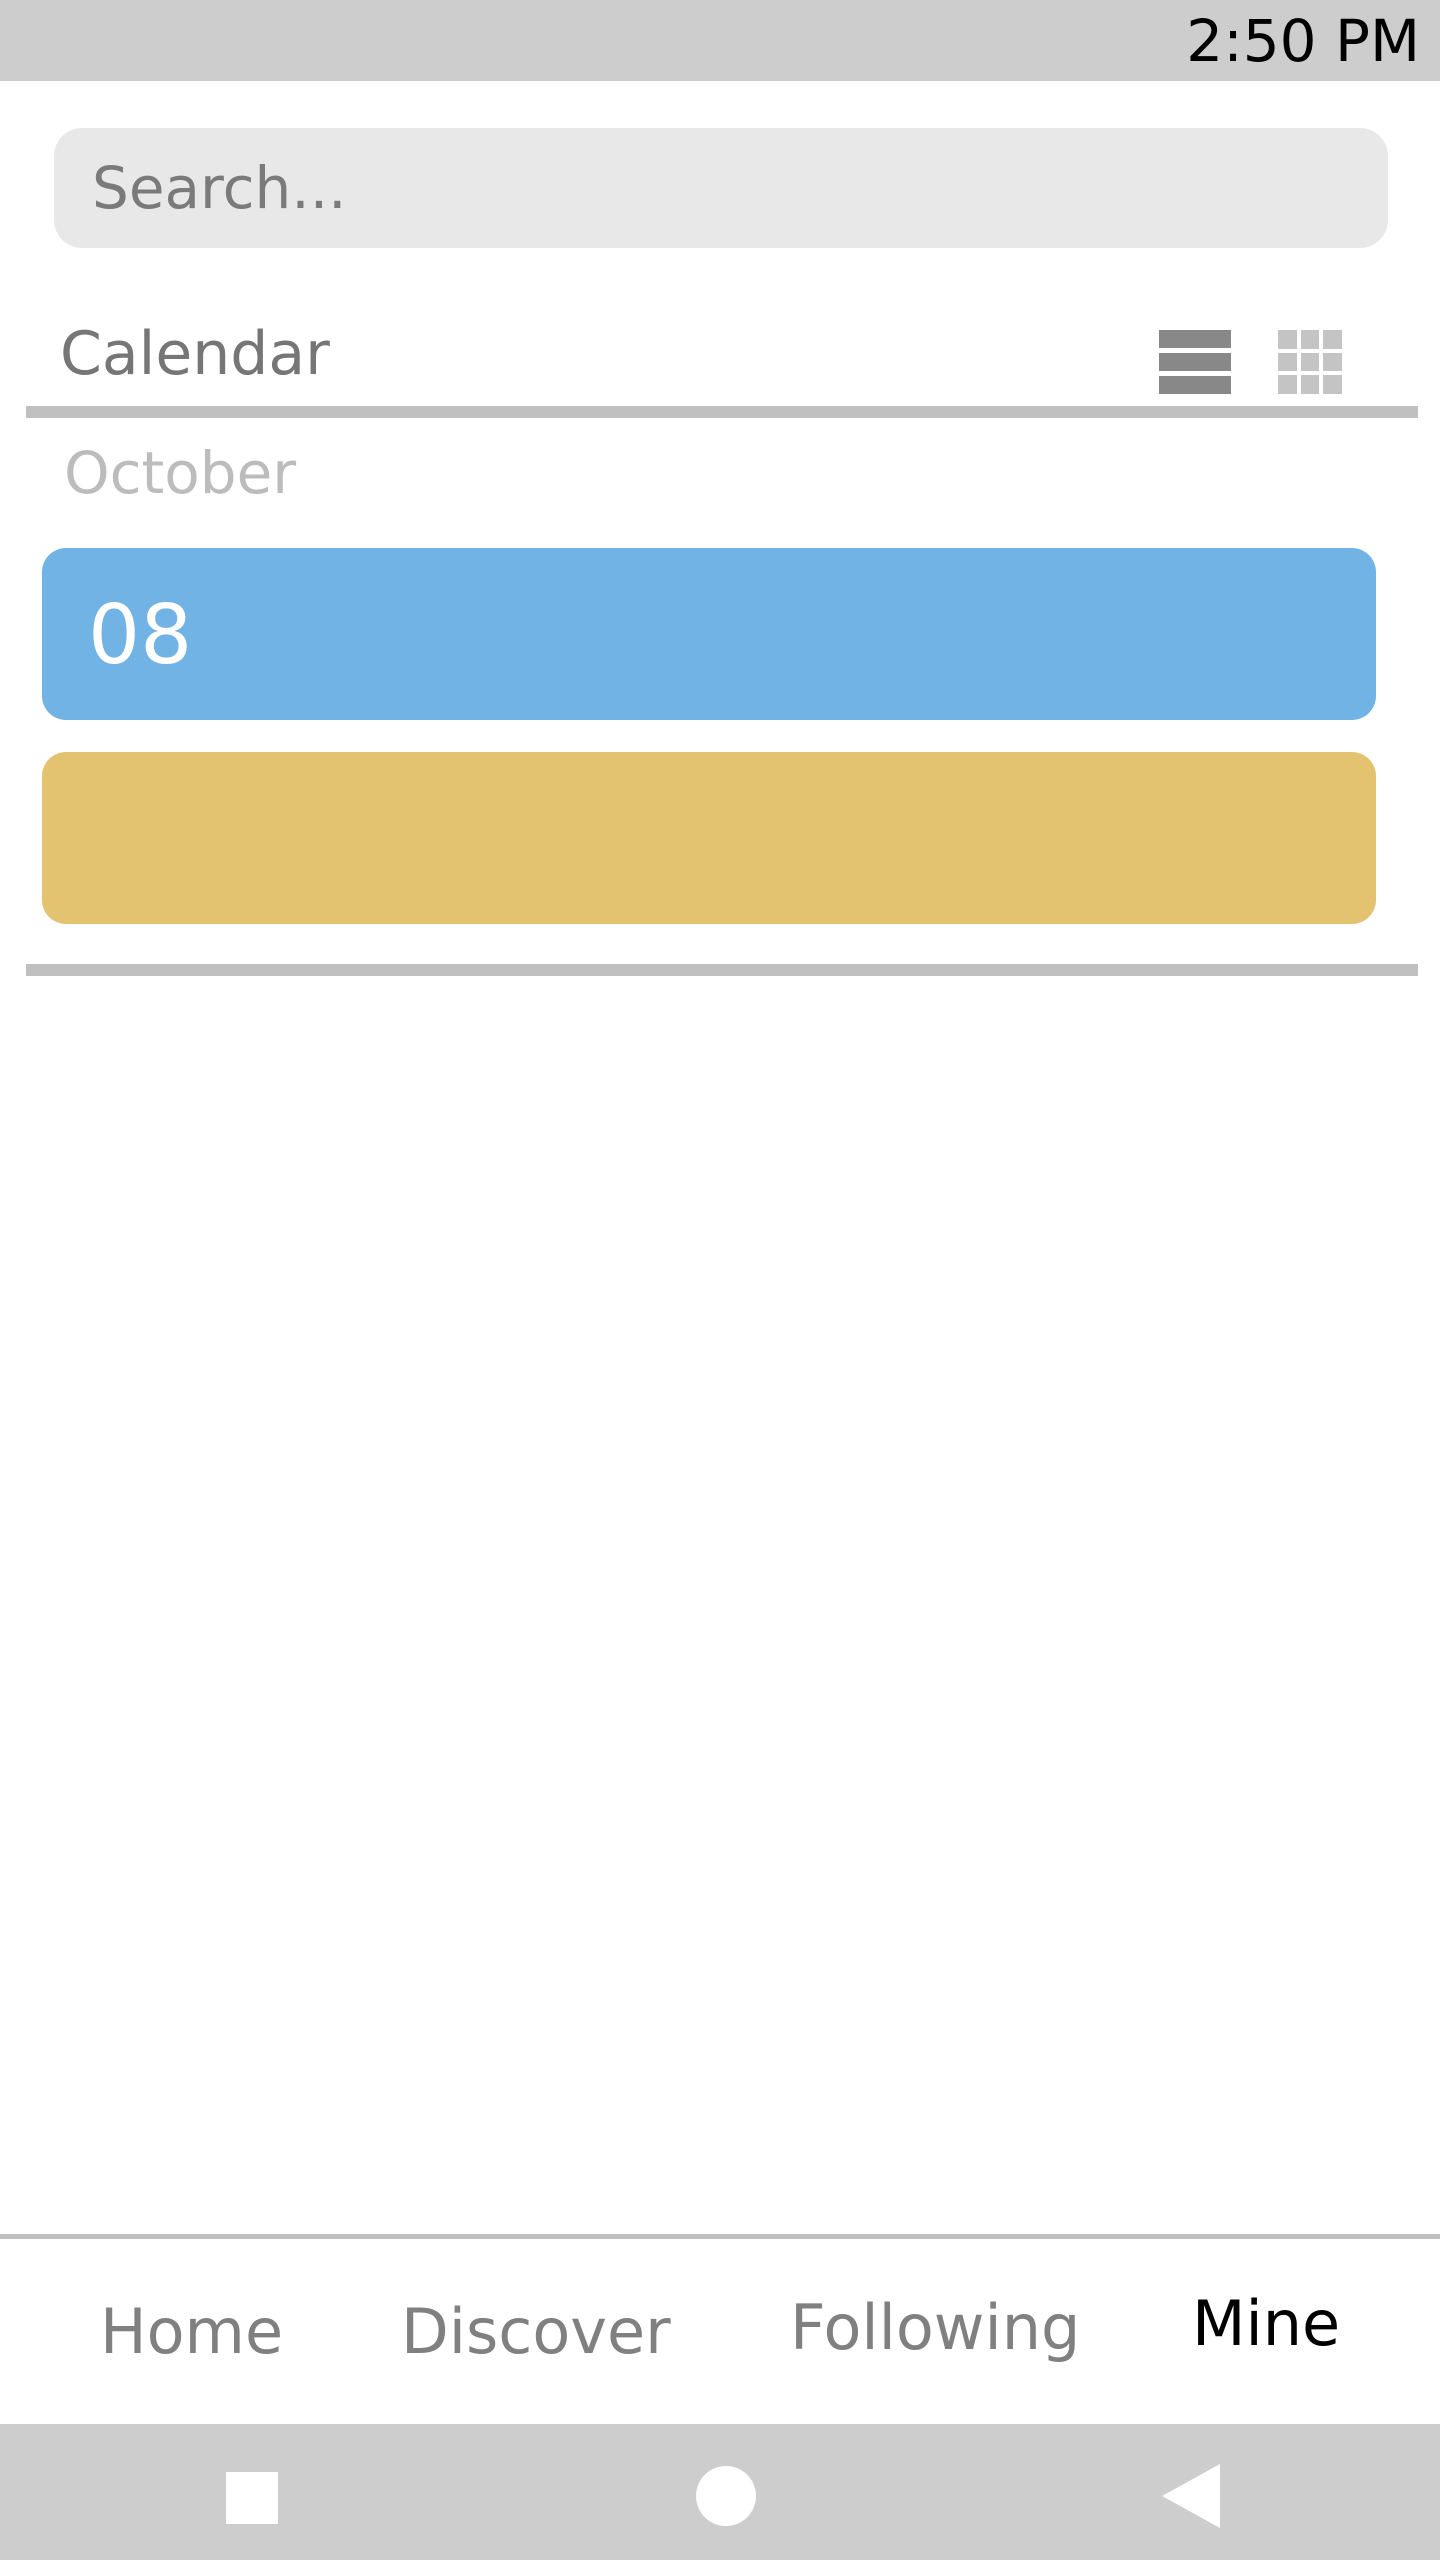 Image resolution: width=1440 pixels, height=2560 pixels. What do you see at coordinates (1310, 362) in the screenshot?
I see `grid-view-icon` at bounding box center [1310, 362].